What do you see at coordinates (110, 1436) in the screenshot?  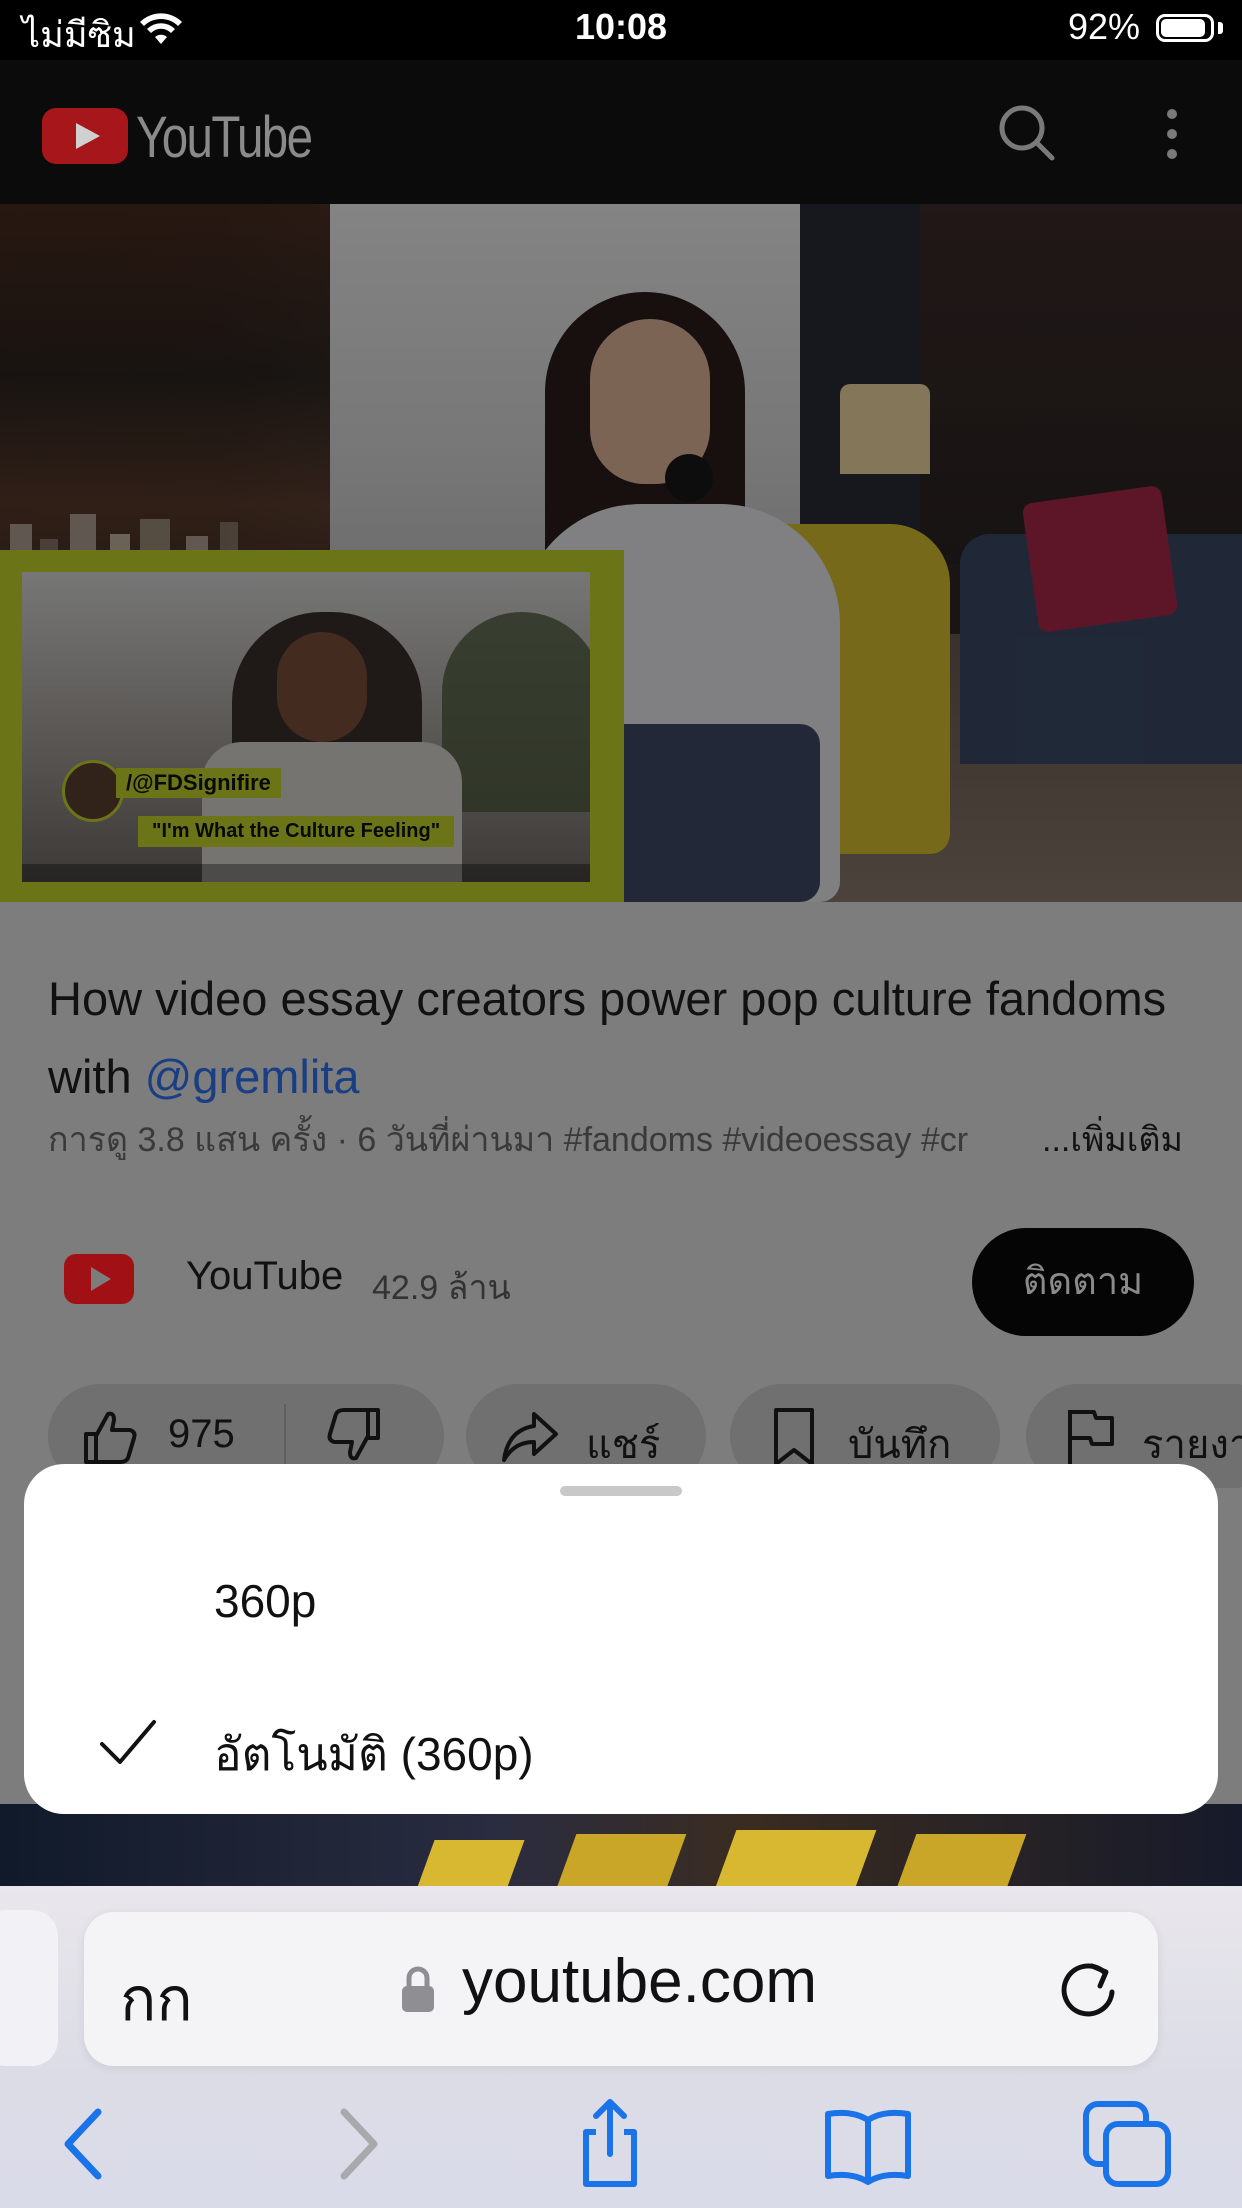 I see `thumbs-up-icon` at bounding box center [110, 1436].